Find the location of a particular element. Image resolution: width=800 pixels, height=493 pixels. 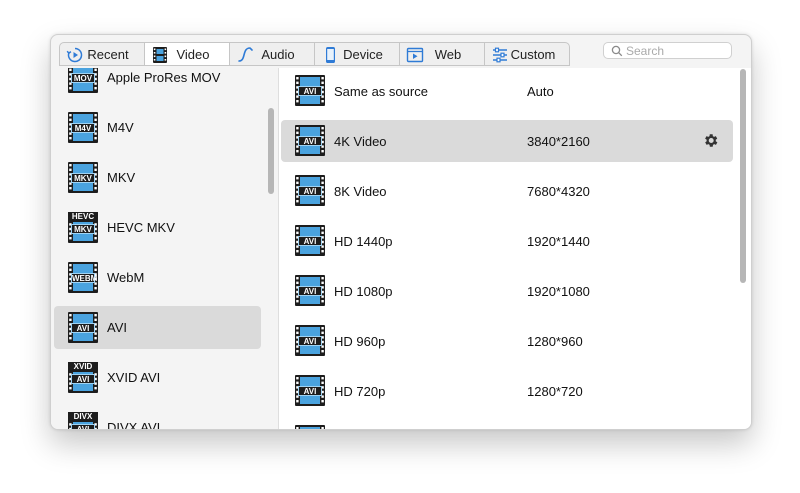

preset-name: 8K Video is located at coordinates (360, 191).